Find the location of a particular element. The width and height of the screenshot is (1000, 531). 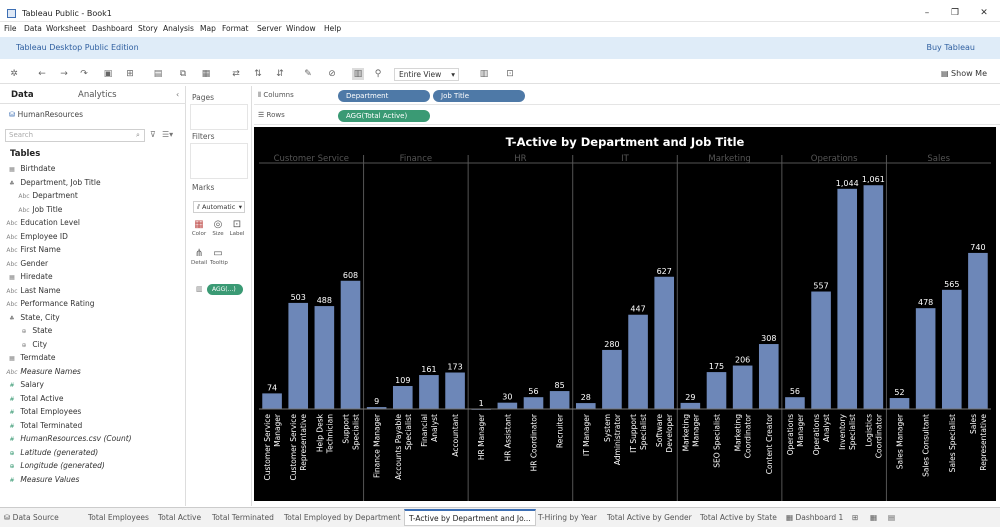

swap-icon: ⇄ is located at coordinates (236, 74).